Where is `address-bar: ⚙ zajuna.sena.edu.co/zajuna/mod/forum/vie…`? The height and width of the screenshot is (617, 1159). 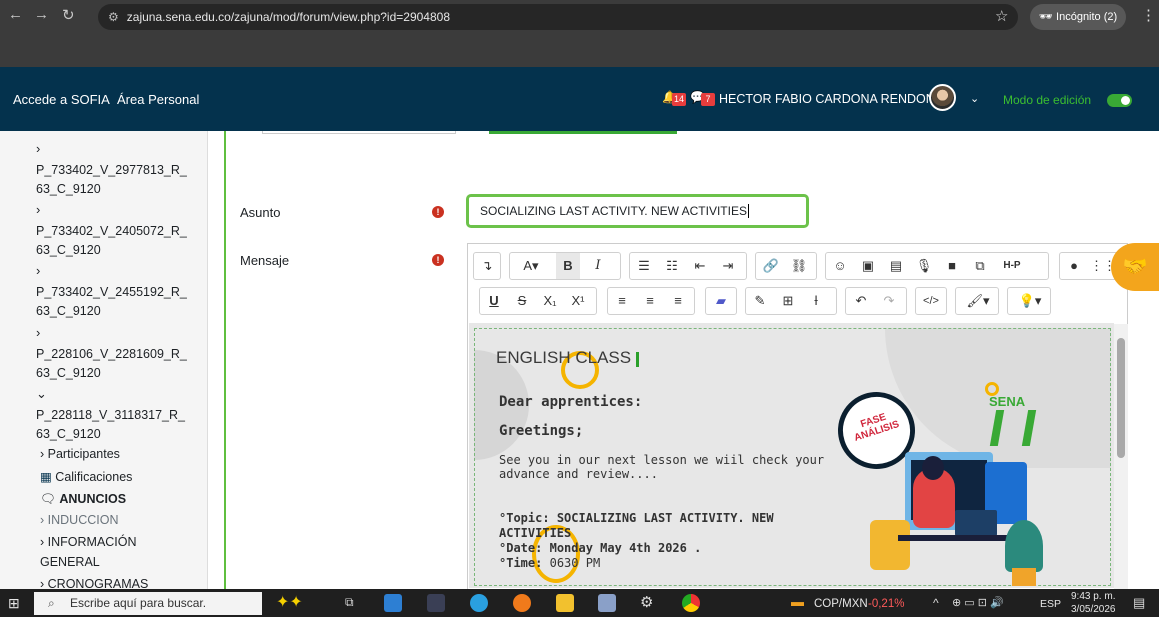
address-bar: ⚙ zajuna.sena.edu.co/zajuna/mod/forum/vie… is located at coordinates (558, 17).